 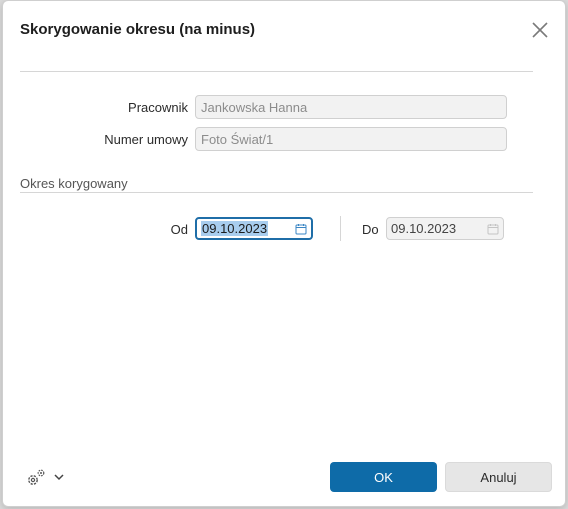 What do you see at coordinates (276, 192) in the screenshot?
I see `section-divider` at bounding box center [276, 192].